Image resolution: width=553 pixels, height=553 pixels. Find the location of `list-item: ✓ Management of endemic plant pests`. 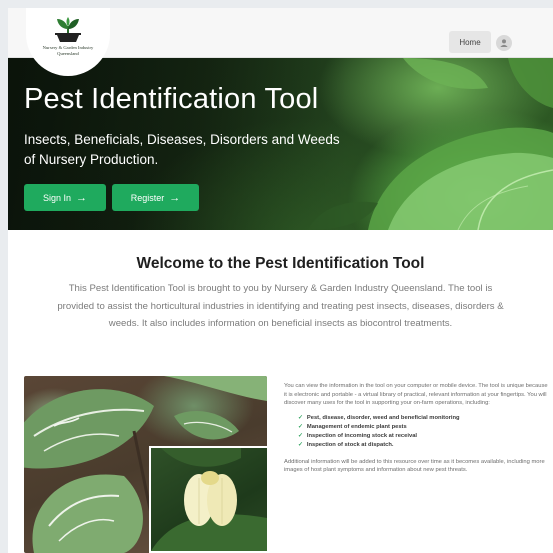

list-item: ✓ Management of endemic plant pests is located at coordinates (352, 427).